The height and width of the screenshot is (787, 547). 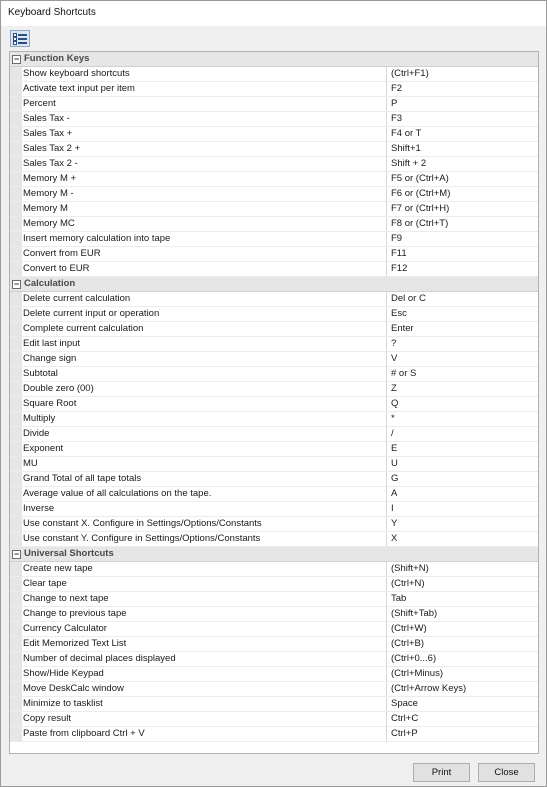 I want to click on shortcut-row: Edit last input?, so click(x=274, y=344).